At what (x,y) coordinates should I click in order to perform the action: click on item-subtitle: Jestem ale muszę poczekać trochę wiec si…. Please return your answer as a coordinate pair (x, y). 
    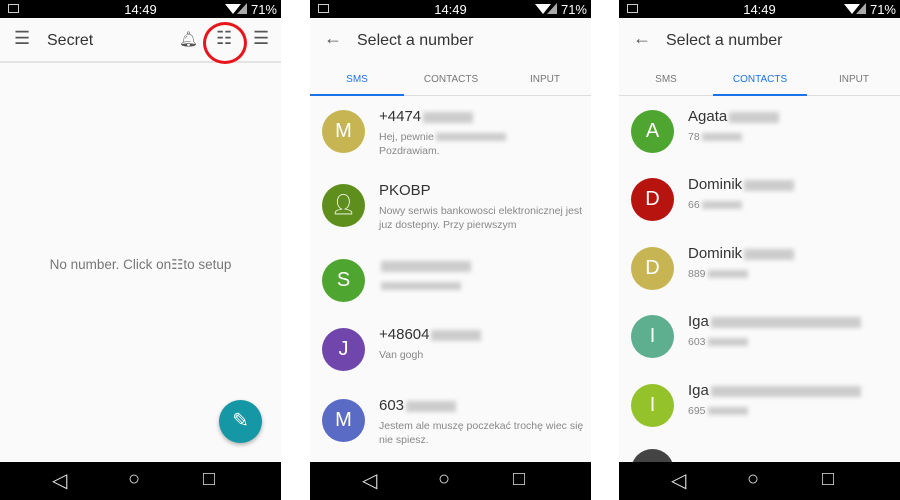
    Looking at the image, I should click on (481, 433).